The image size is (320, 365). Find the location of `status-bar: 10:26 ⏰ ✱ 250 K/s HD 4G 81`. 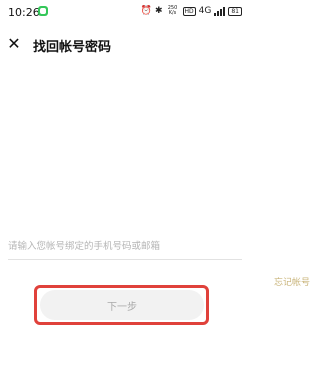

status-bar: 10:26 ⏰ ✱ 250 K/s HD 4G 81 is located at coordinates (125, 12).